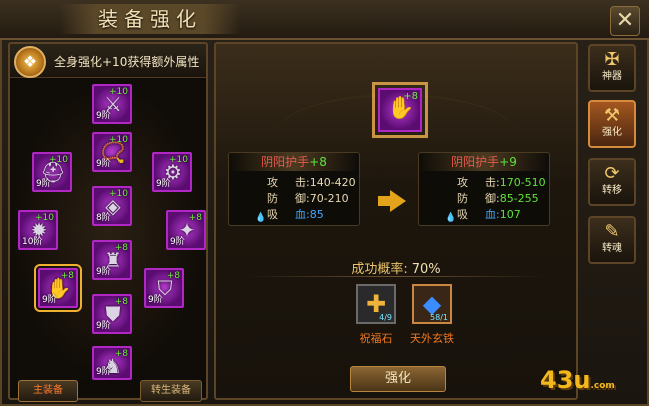 This screenshot has height=406, width=649. I want to click on stat-value: 击:140-420, so click(325, 183).